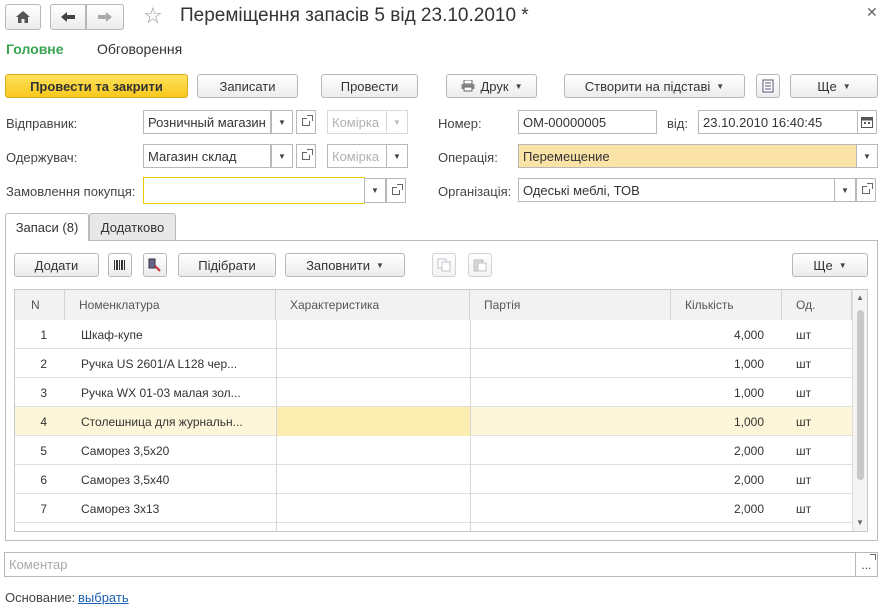 The width and height of the screenshot is (888, 608). What do you see at coordinates (132, 226) in the screenshot?
I see `tab-additional: Додатково` at bounding box center [132, 226].